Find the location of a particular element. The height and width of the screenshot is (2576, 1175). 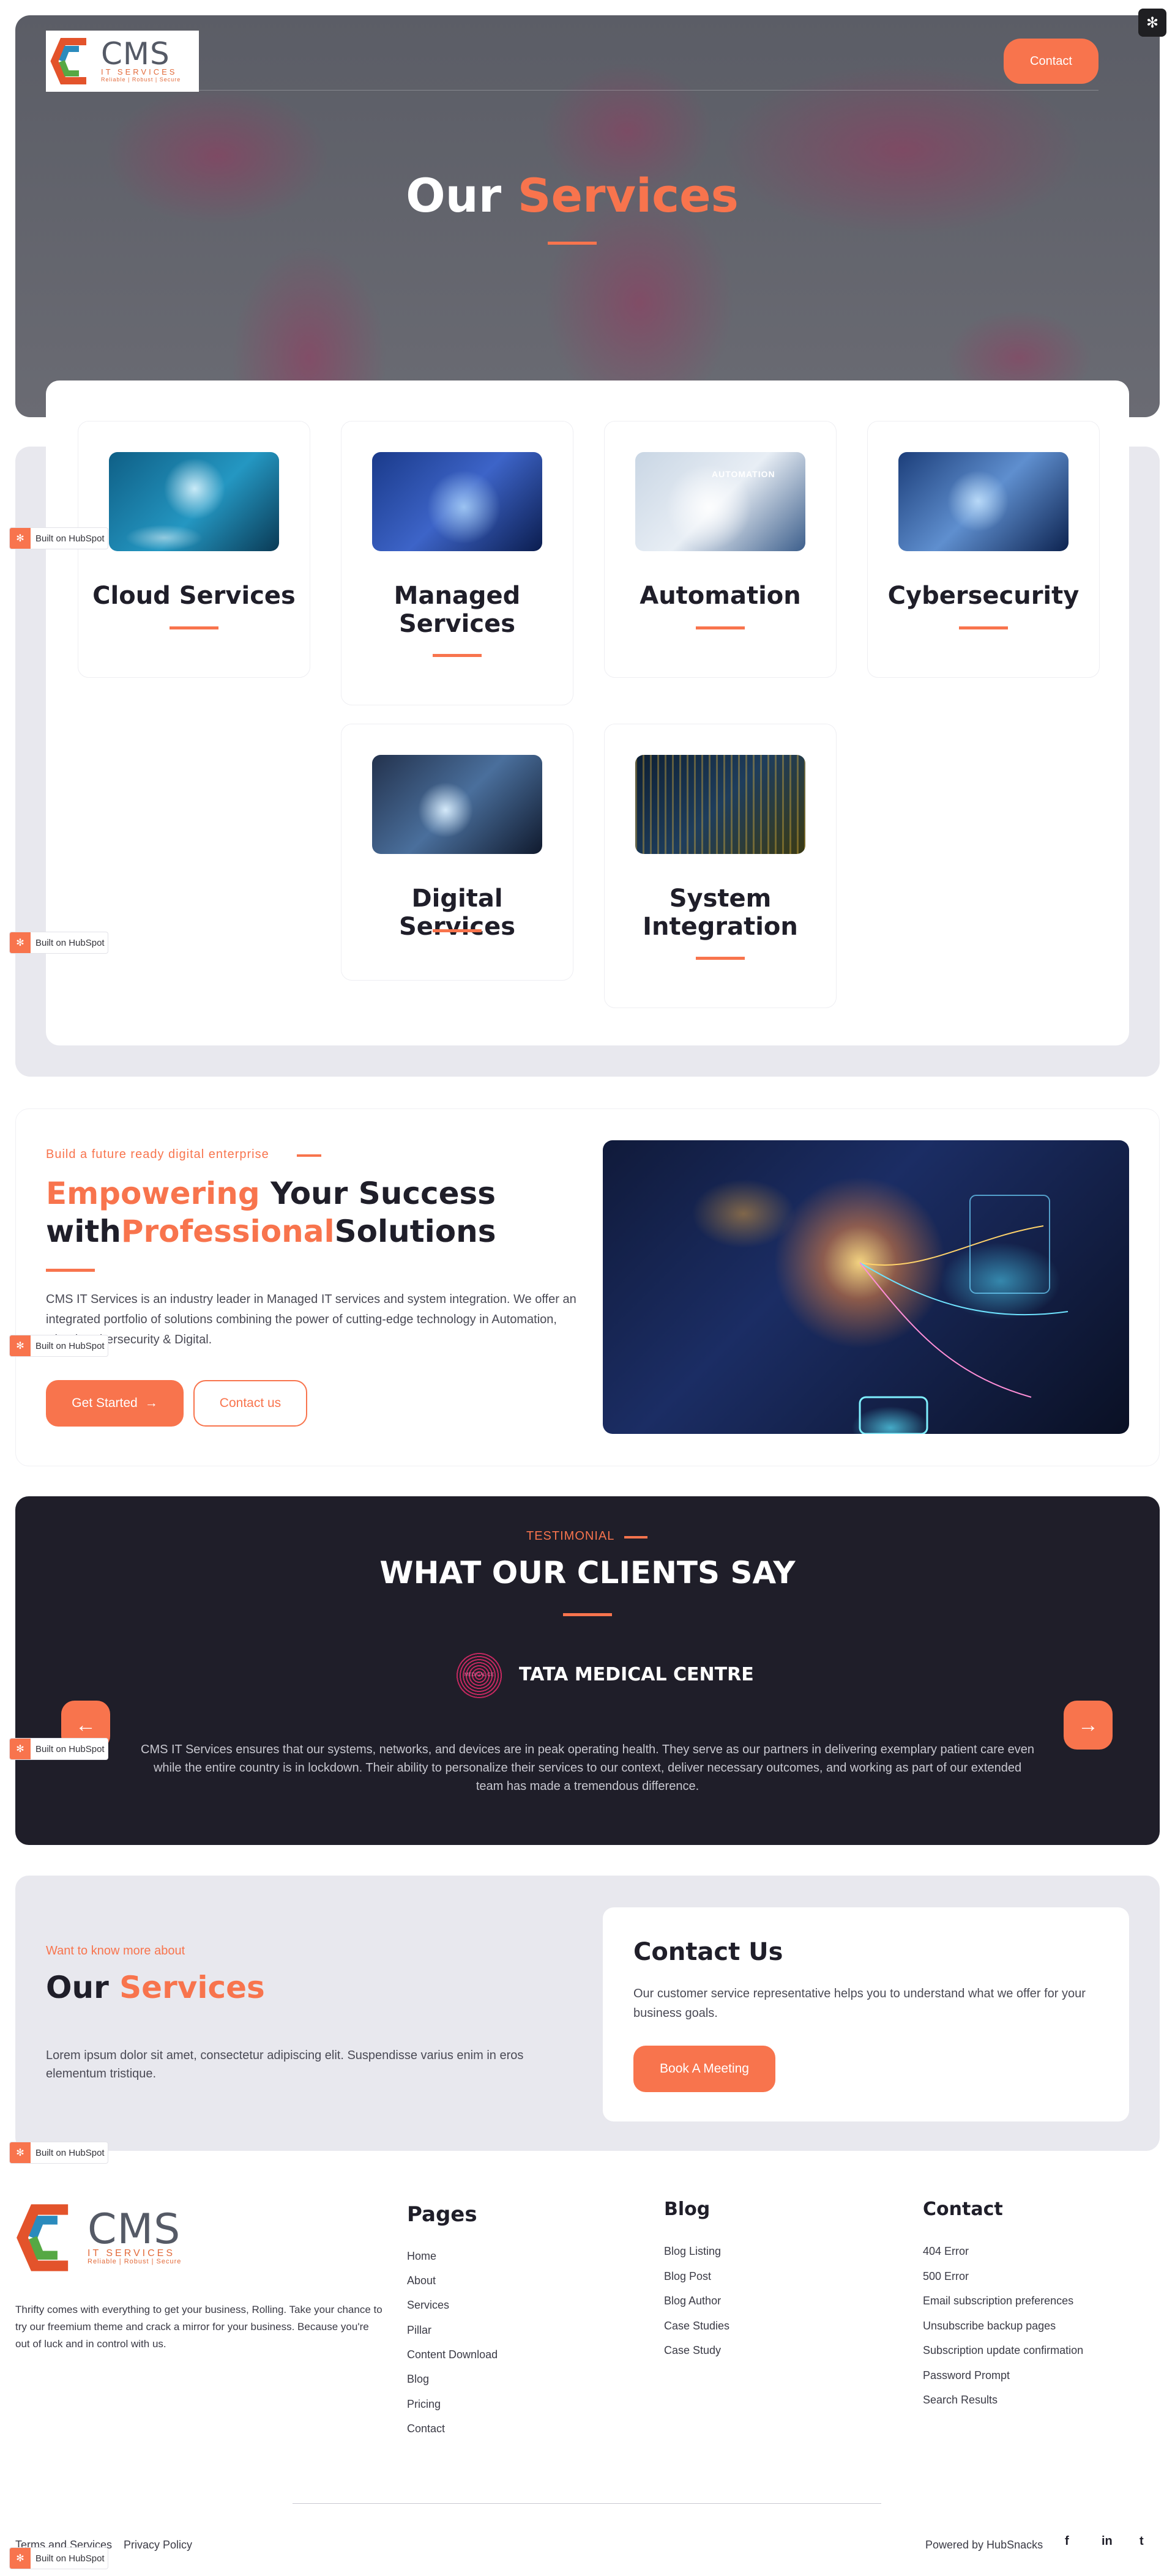

service-card-automation: AUTOMATION Automation is located at coordinates (720, 549).